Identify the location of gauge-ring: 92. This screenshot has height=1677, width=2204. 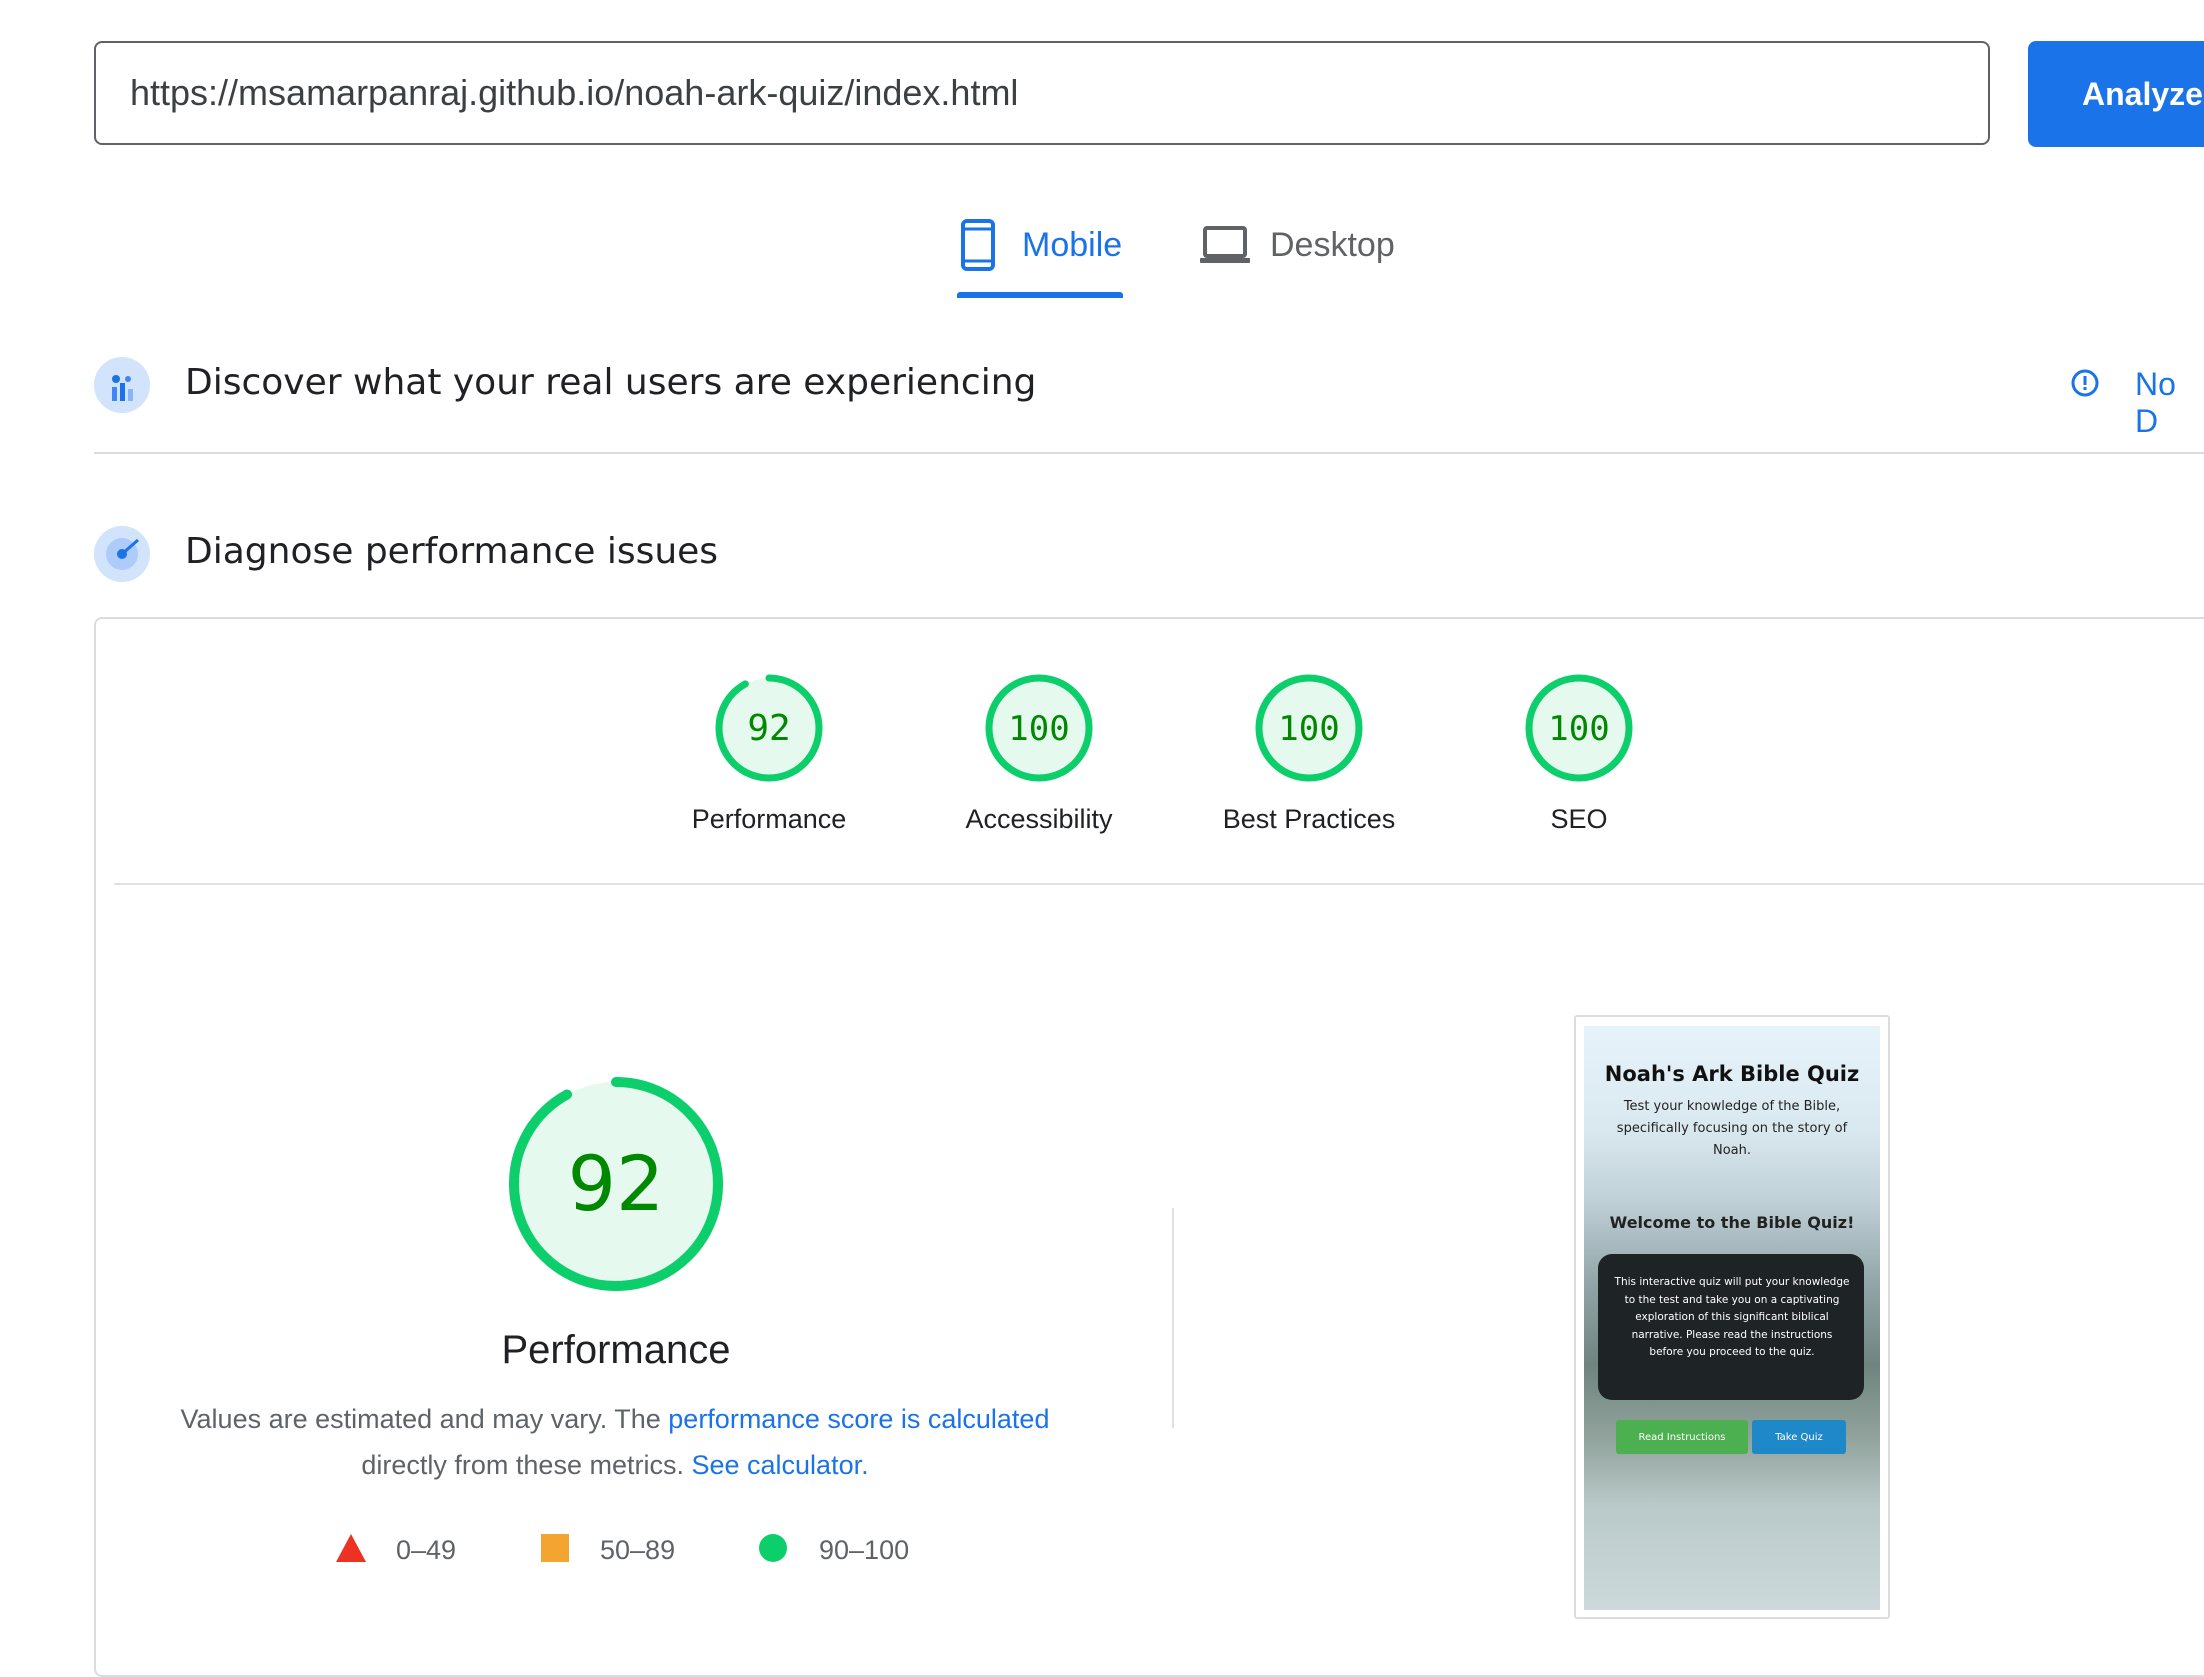
(769, 728).